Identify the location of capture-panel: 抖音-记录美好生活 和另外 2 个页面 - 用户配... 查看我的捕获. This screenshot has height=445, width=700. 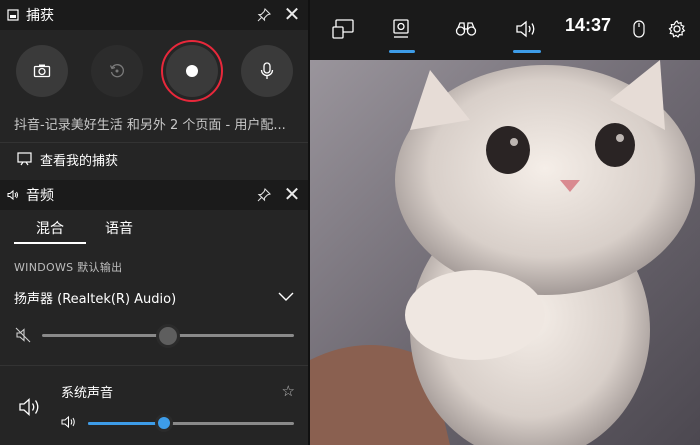
(155, 105).